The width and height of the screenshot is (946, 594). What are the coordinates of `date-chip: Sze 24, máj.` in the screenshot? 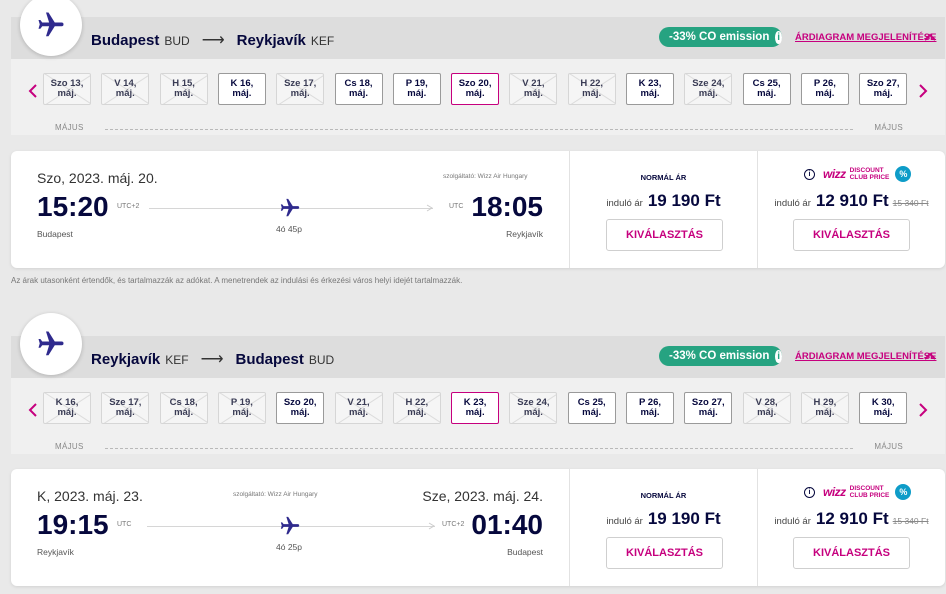 It's located at (533, 408).